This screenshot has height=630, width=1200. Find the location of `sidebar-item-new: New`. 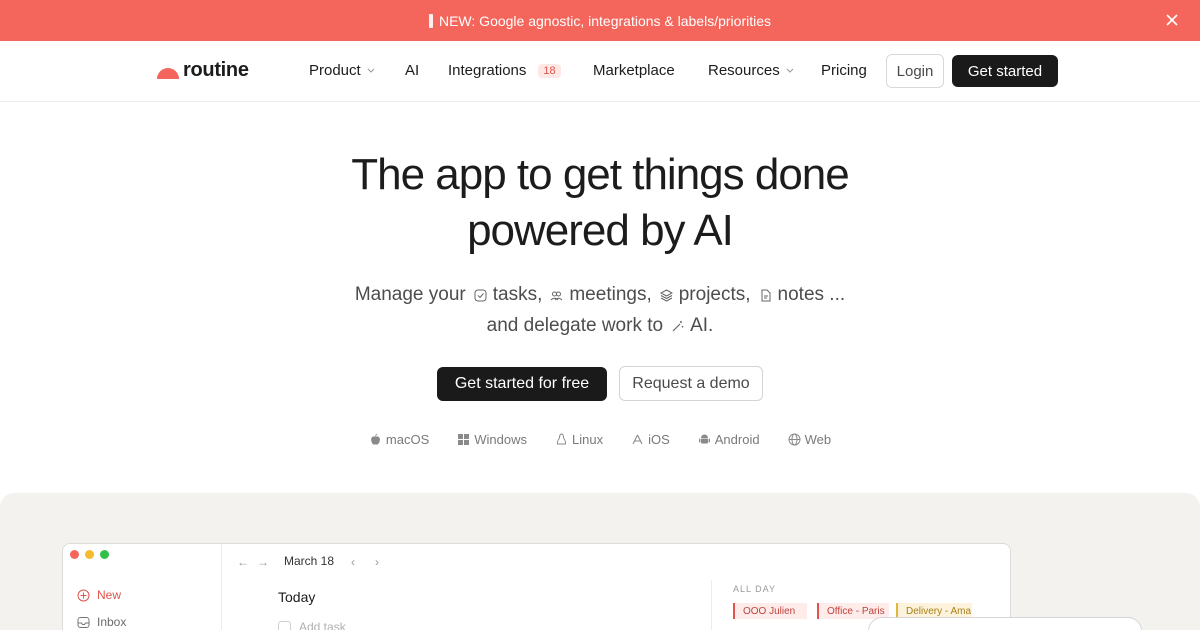

sidebar-item-new: New is located at coordinates (99, 595).